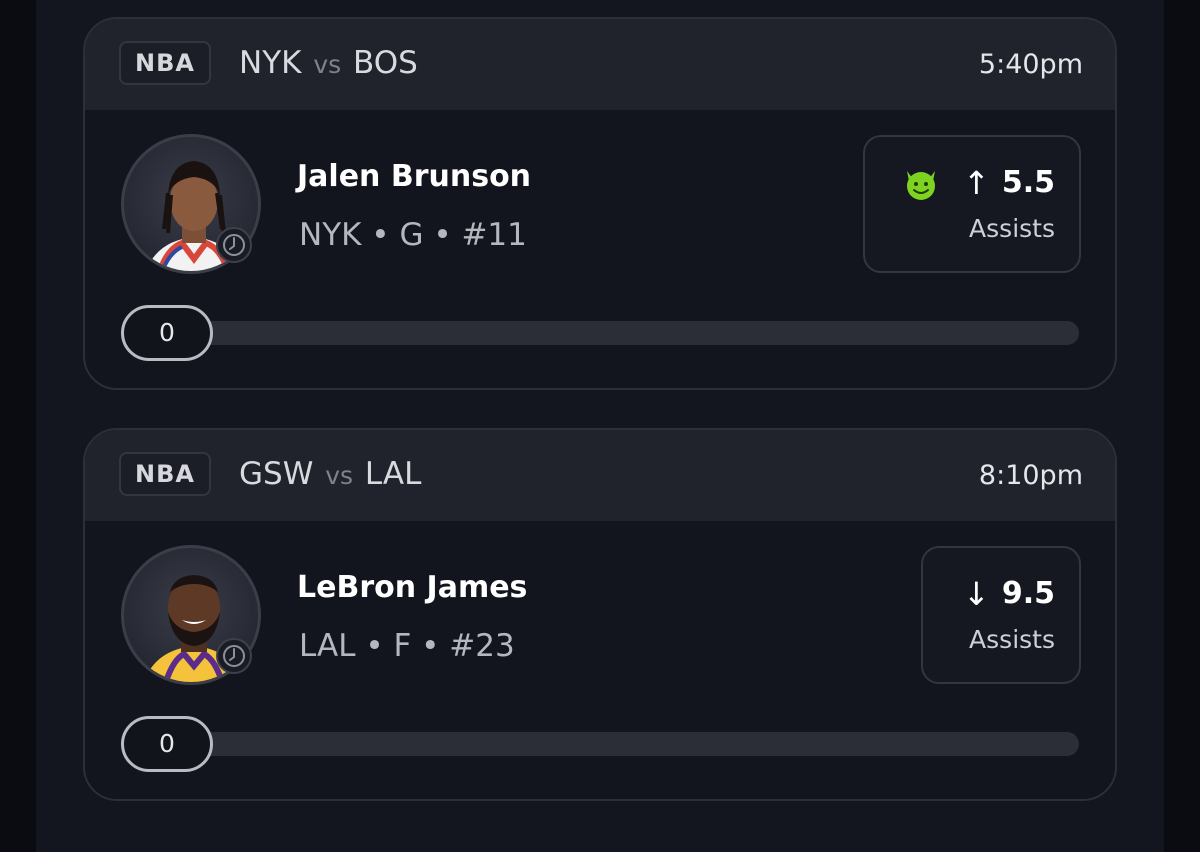  What do you see at coordinates (413, 235) in the screenshot?
I see `player-meta: NYK • G • #11` at bounding box center [413, 235].